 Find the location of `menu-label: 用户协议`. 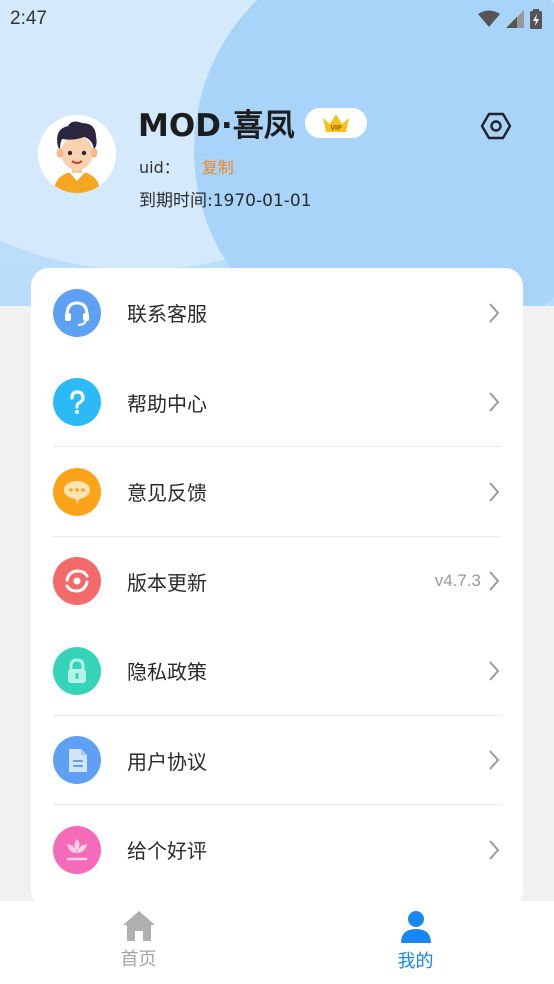

menu-label: 用户协议 is located at coordinates (167, 761).